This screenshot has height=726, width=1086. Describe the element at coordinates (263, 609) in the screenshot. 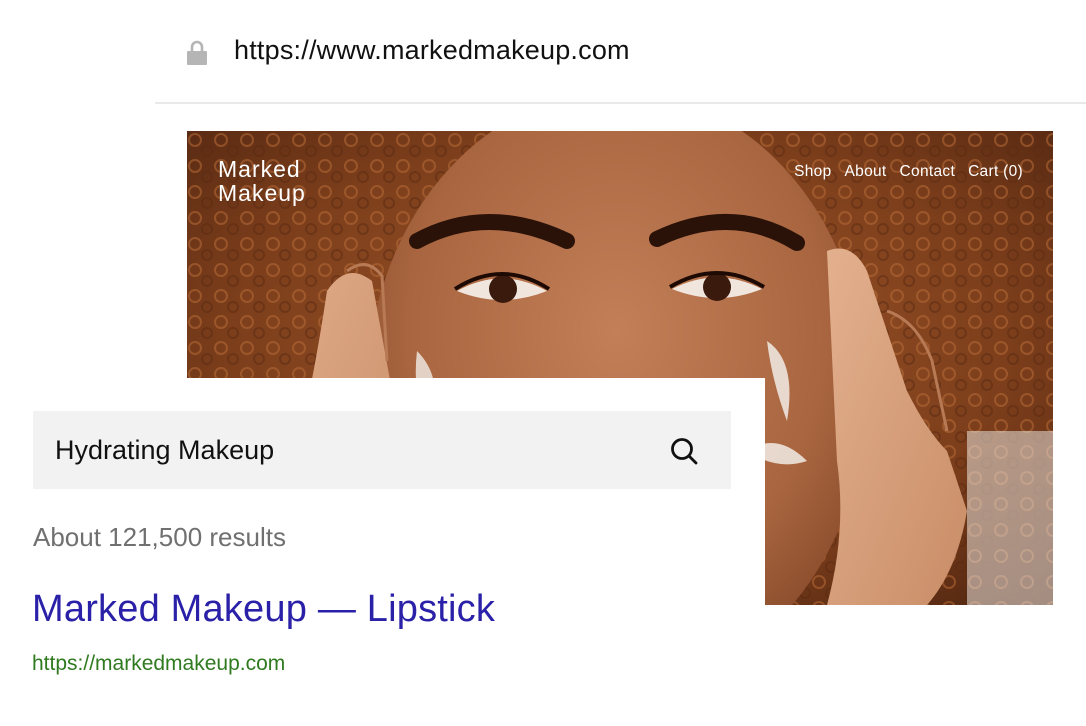

I see `result-title-link: Marked Makeup — Lipstick` at that location.